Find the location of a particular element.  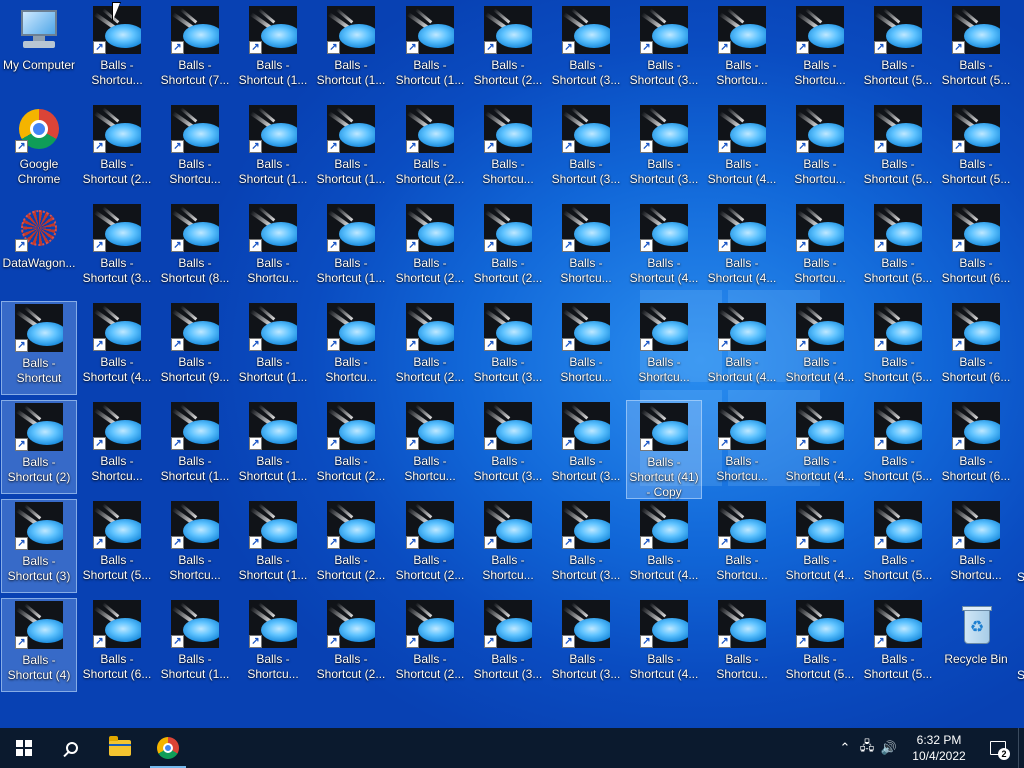

desktop-shortcut-balls: ↗ Balls - Shortcut is located at coordinates (39, 348).